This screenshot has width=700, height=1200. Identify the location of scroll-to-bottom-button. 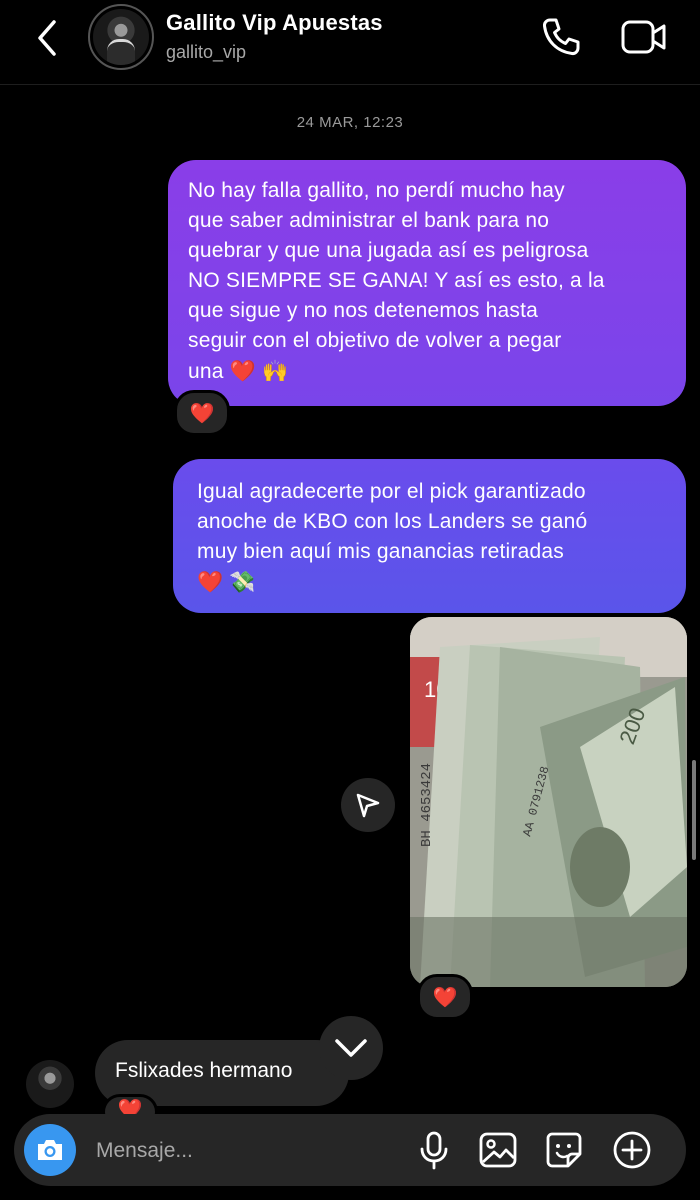
(351, 1048).